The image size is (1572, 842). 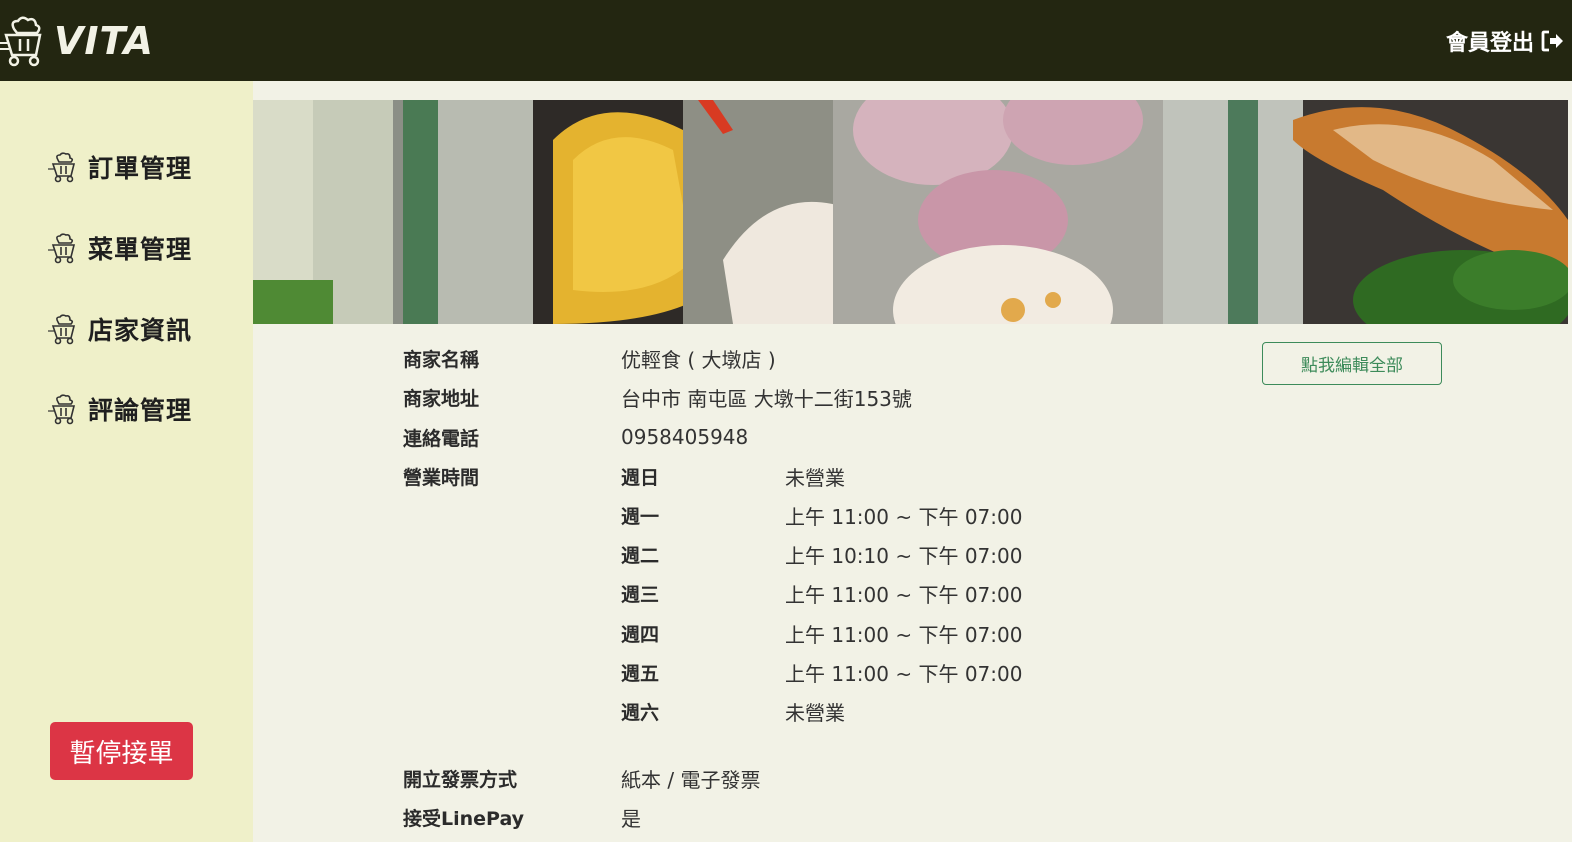 What do you see at coordinates (1352, 363) in the screenshot?
I see `edit-all-button: 點我編輯全部` at bounding box center [1352, 363].